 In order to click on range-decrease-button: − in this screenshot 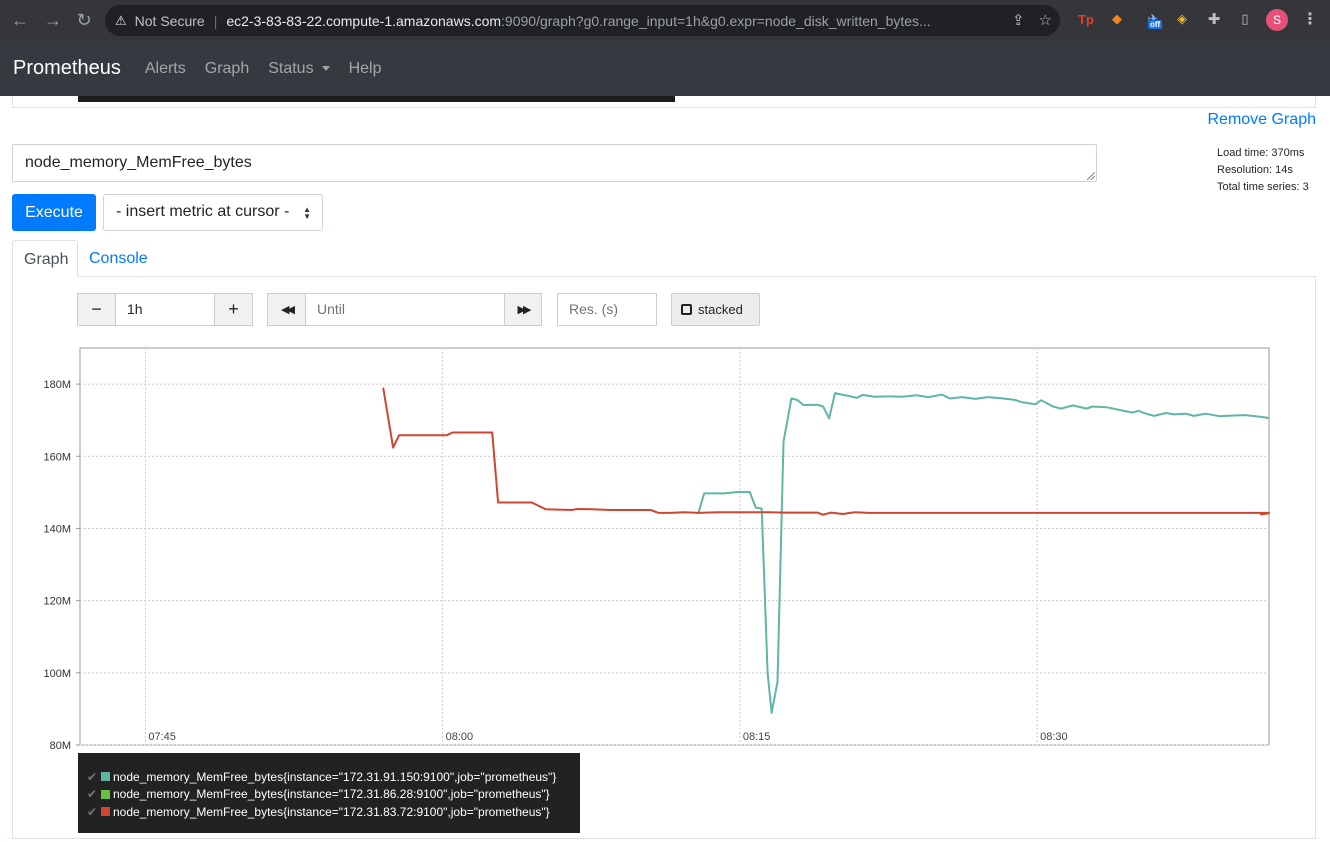, I will do `click(96, 309)`.